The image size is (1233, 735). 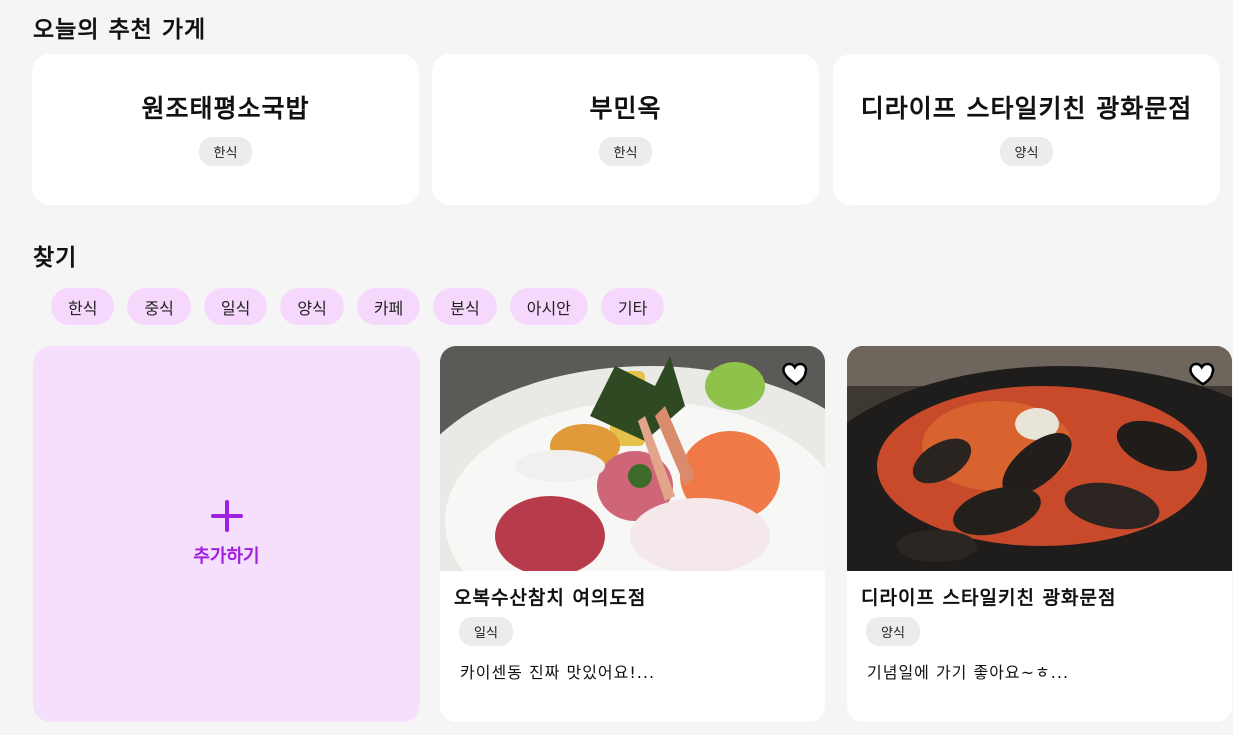 I want to click on recommended-store-name: 원조태평소국밥, so click(x=225, y=108).